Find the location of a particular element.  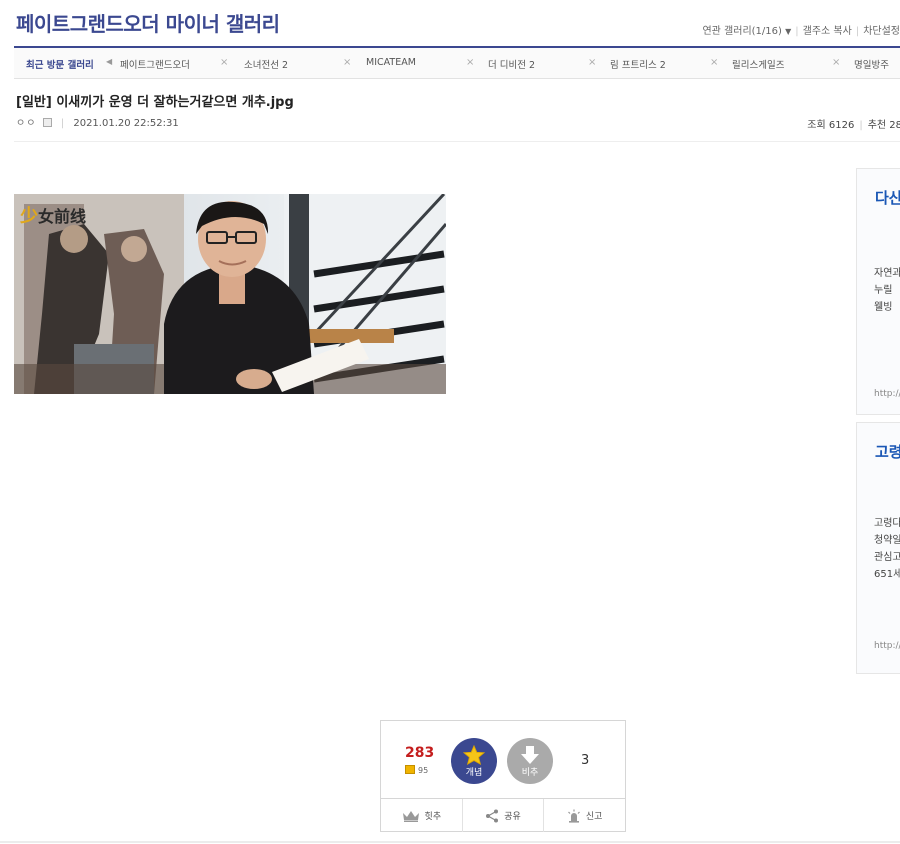

share-button: 공유 is located at coordinates (504, 815).